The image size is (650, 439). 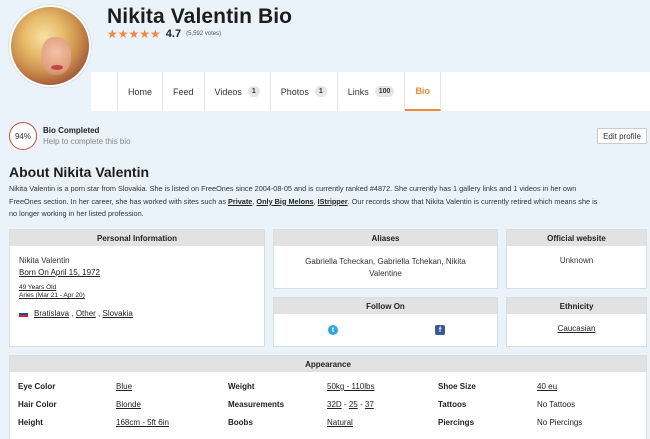 I want to click on card-header: Official website, so click(x=576, y=238).